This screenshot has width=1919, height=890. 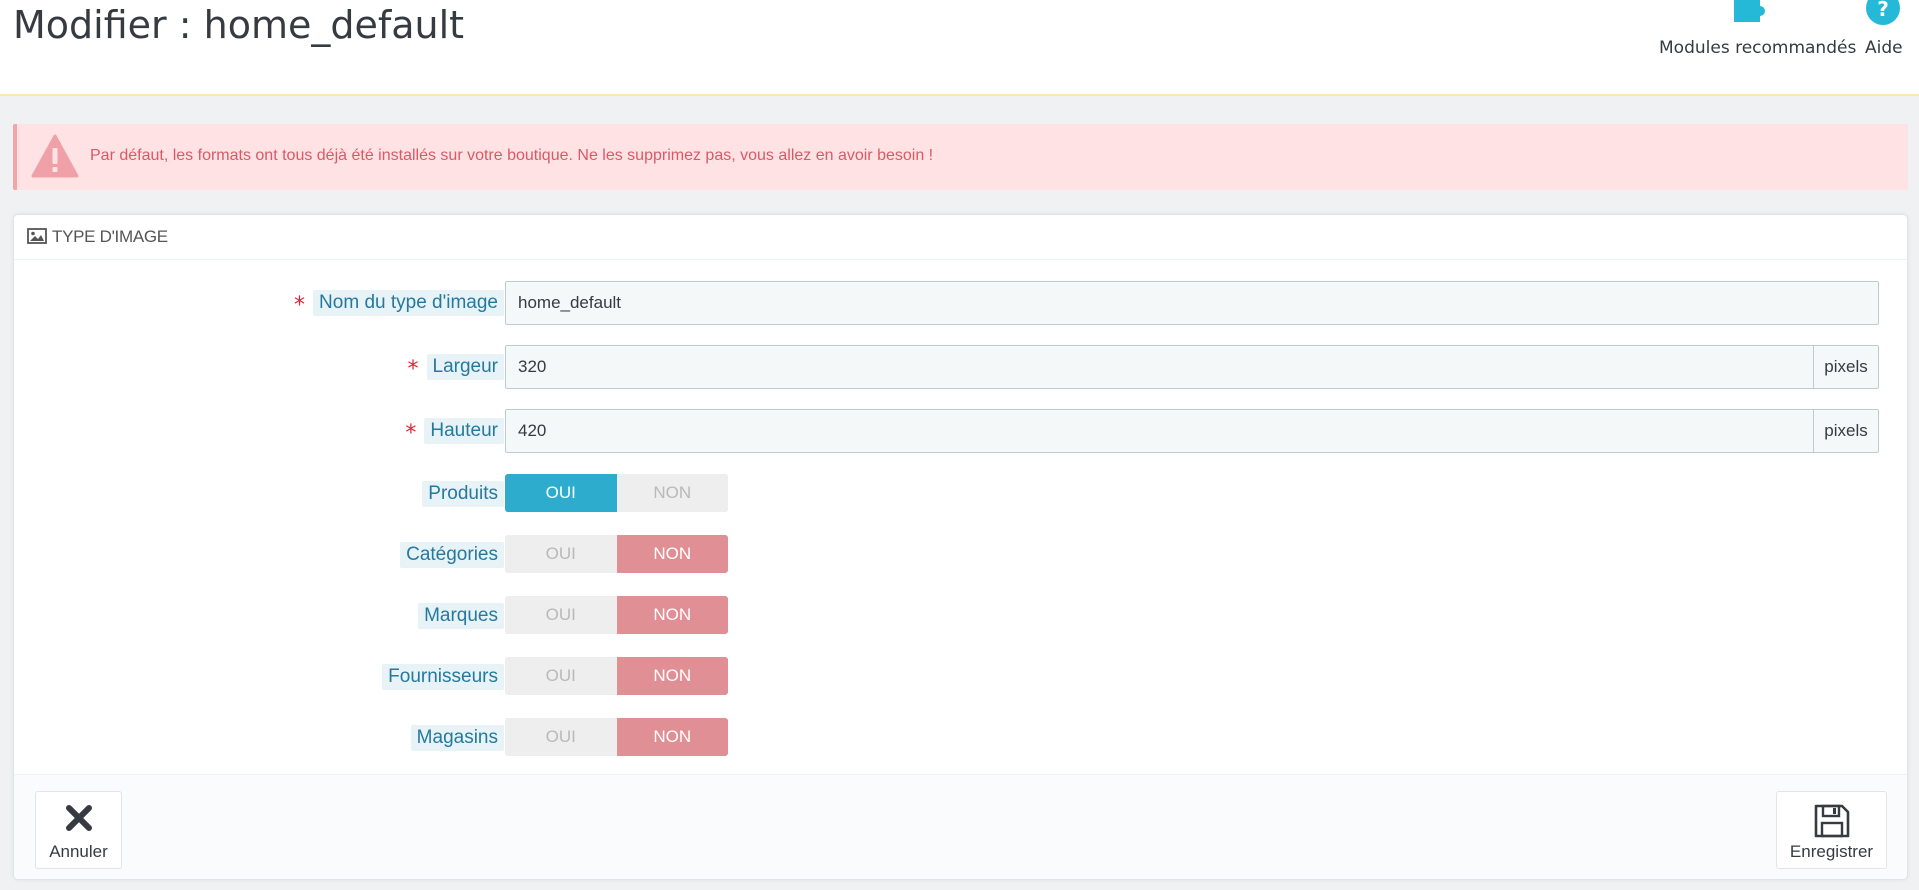 What do you see at coordinates (408, 303) in the screenshot?
I see `label-image-type-name: Nom du type d'image` at bounding box center [408, 303].